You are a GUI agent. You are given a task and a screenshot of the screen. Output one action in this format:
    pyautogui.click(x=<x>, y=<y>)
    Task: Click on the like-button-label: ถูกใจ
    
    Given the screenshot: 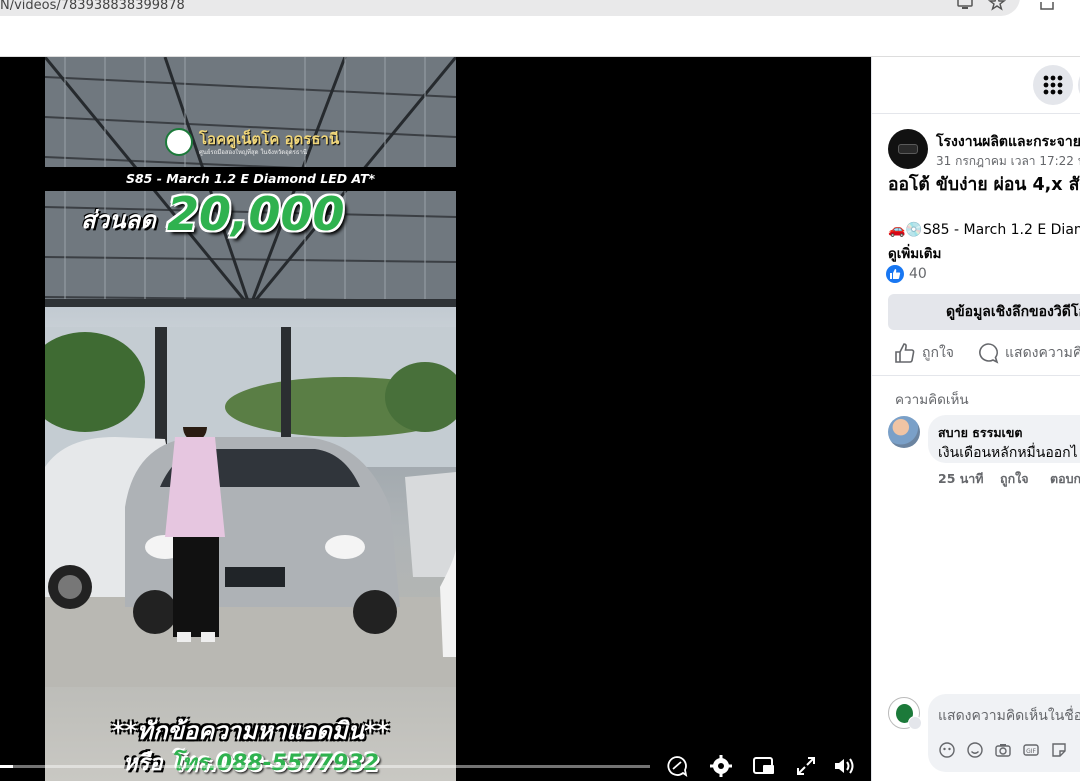 What is the action you would take?
    pyautogui.click(x=938, y=353)
    